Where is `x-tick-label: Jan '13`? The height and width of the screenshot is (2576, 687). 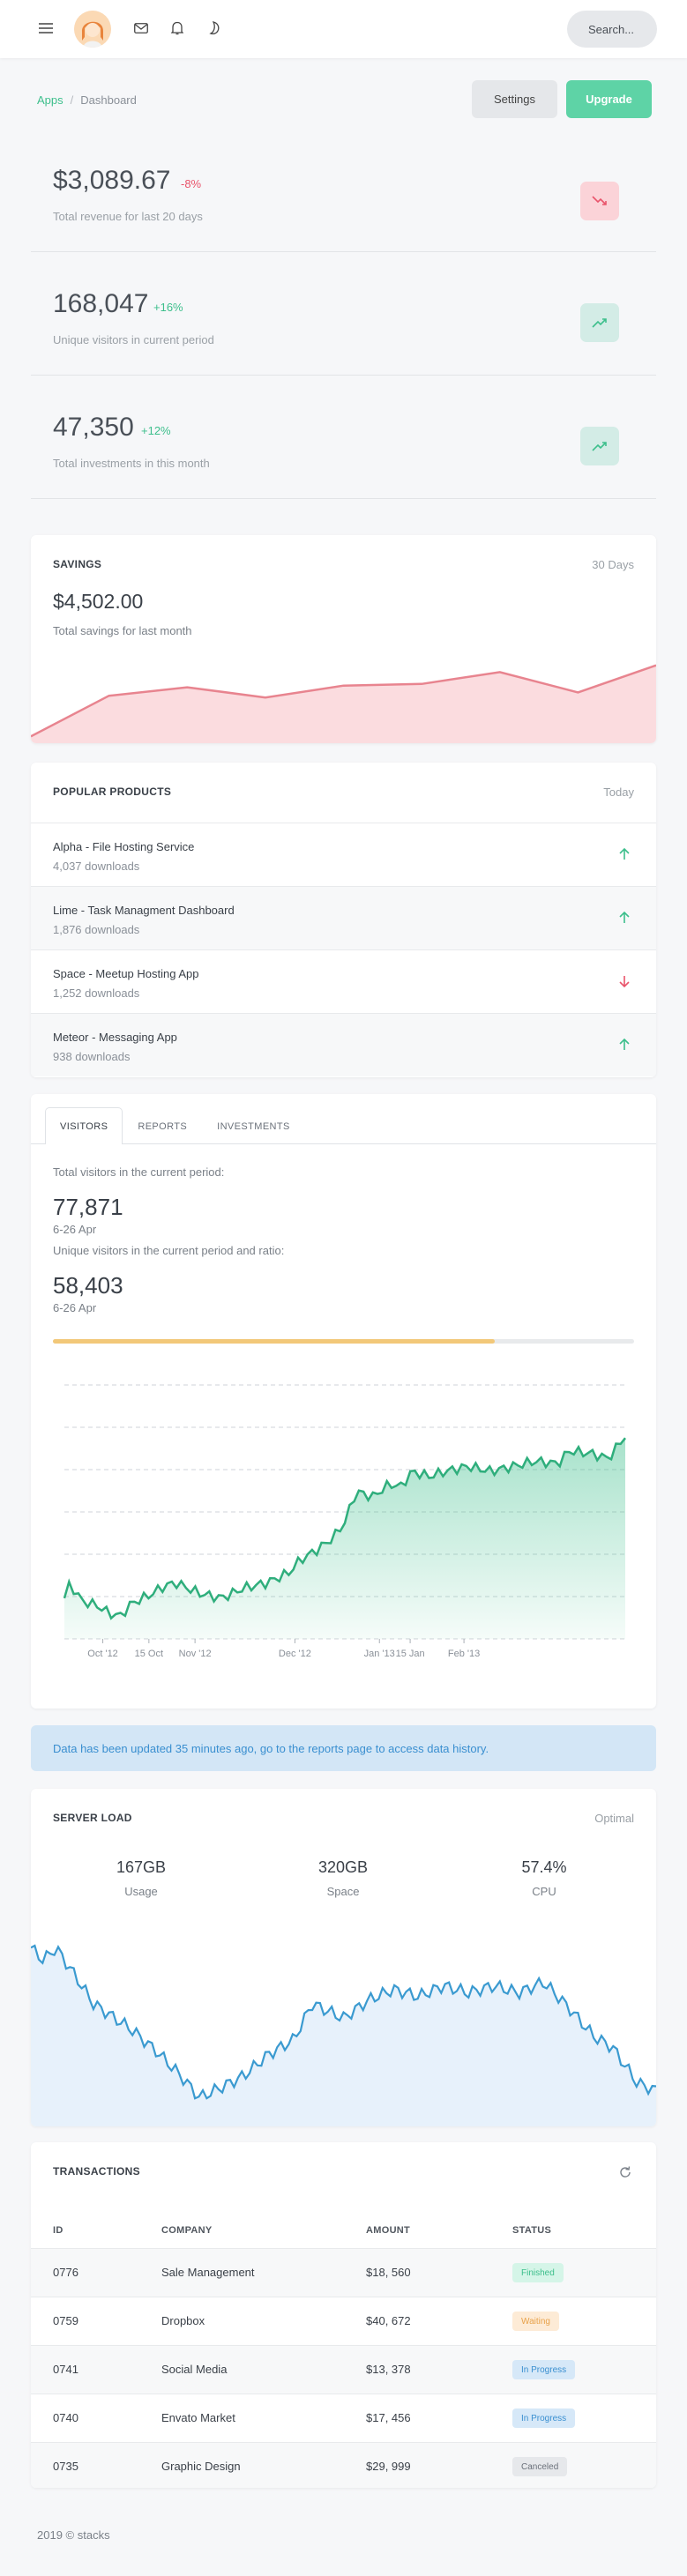
x-tick-label: Jan '13 is located at coordinates (379, 1654).